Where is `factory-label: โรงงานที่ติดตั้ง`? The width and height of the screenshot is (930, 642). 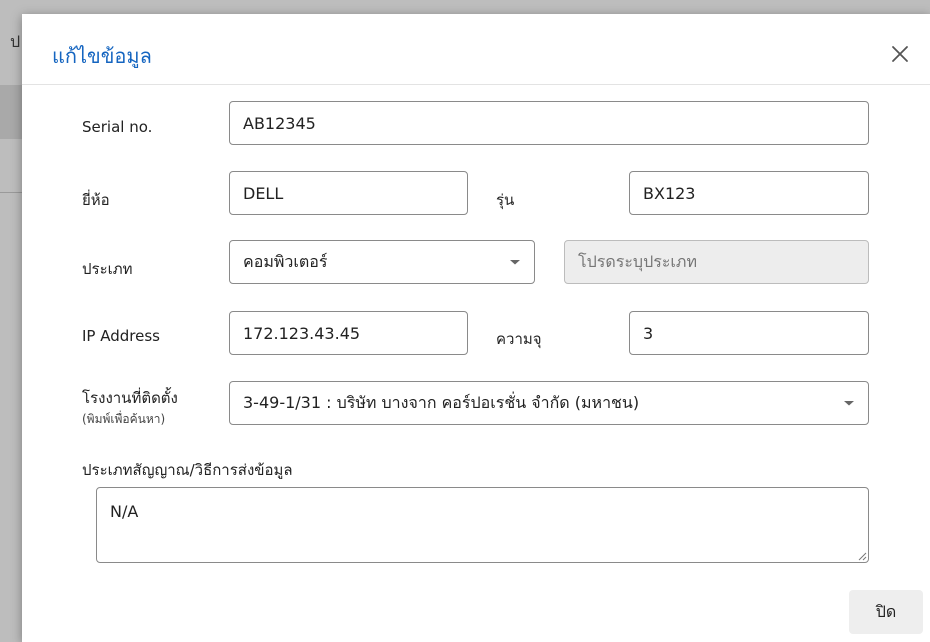
factory-label: โรงงานที่ติดตั้ง is located at coordinates (130, 398).